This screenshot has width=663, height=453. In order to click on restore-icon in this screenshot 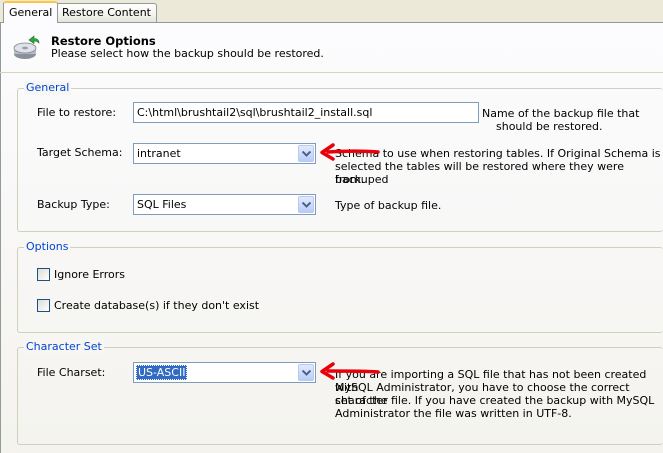, I will do `click(27, 49)`.